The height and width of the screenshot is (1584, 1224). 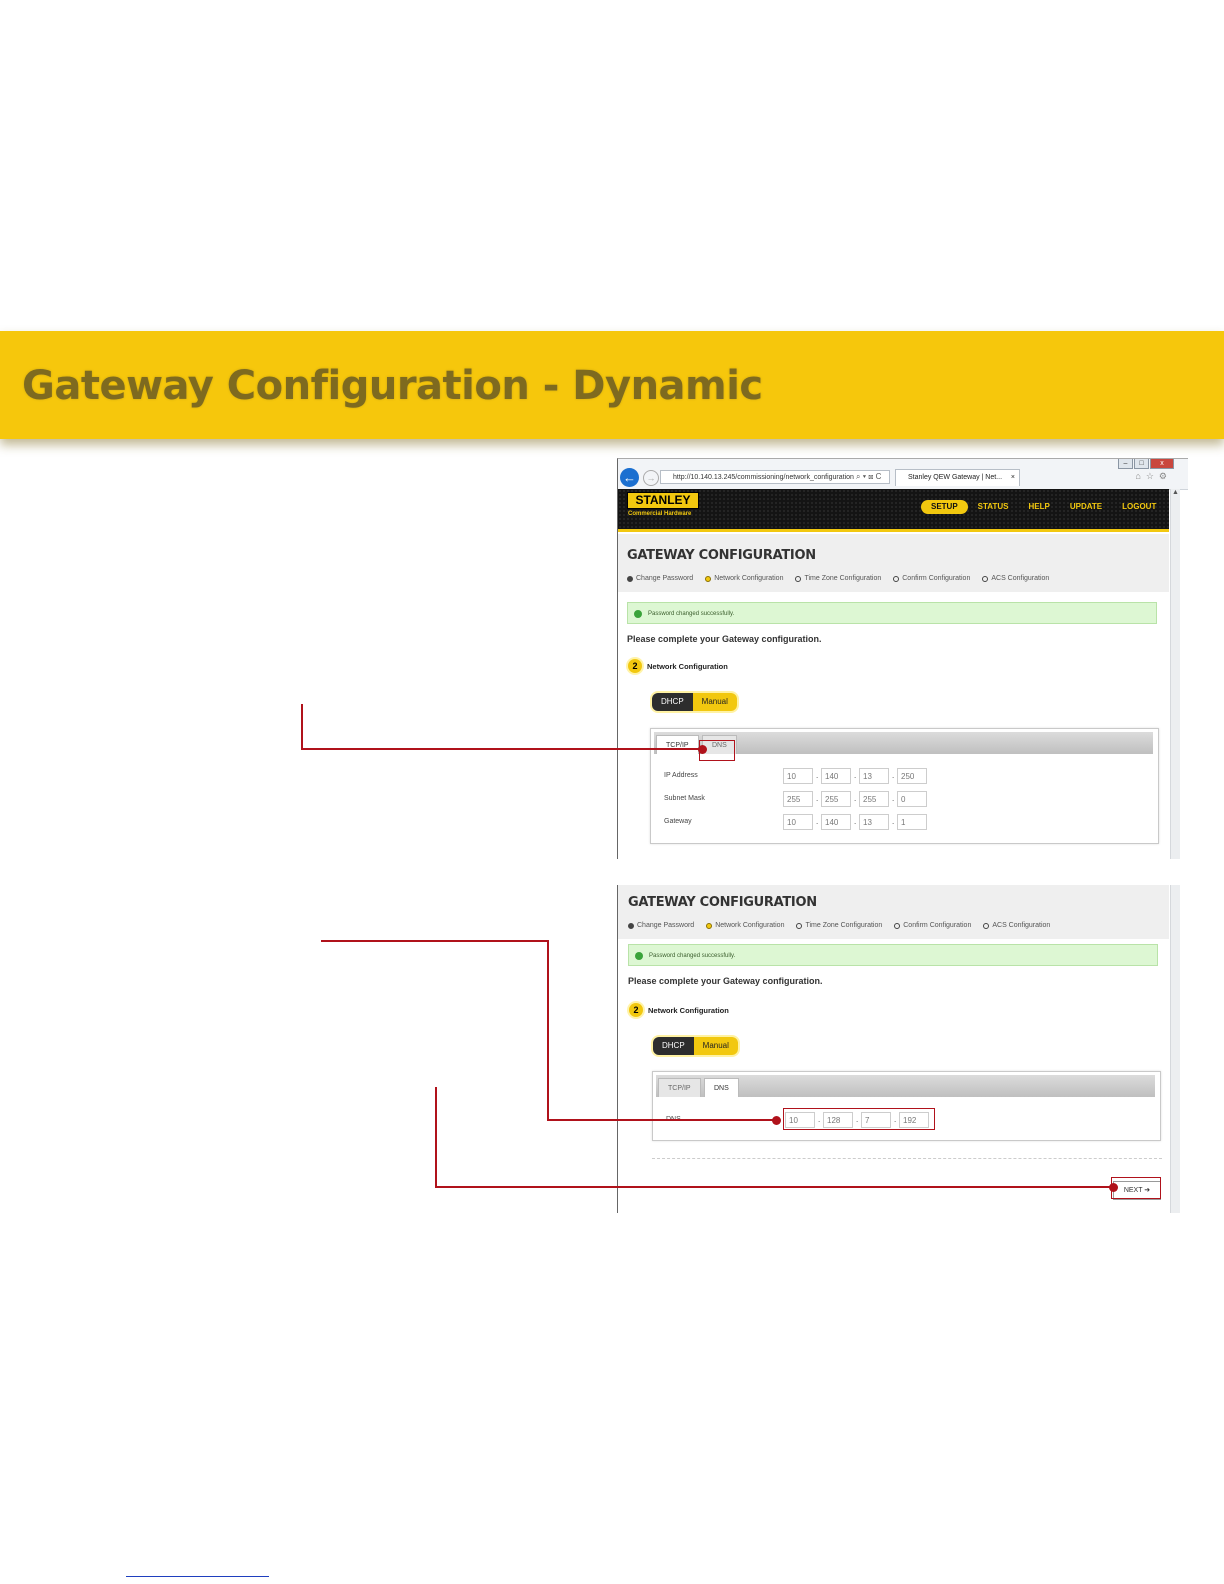 What do you see at coordinates (1141, 464) in the screenshot?
I see `maximize-icon: □` at bounding box center [1141, 464].